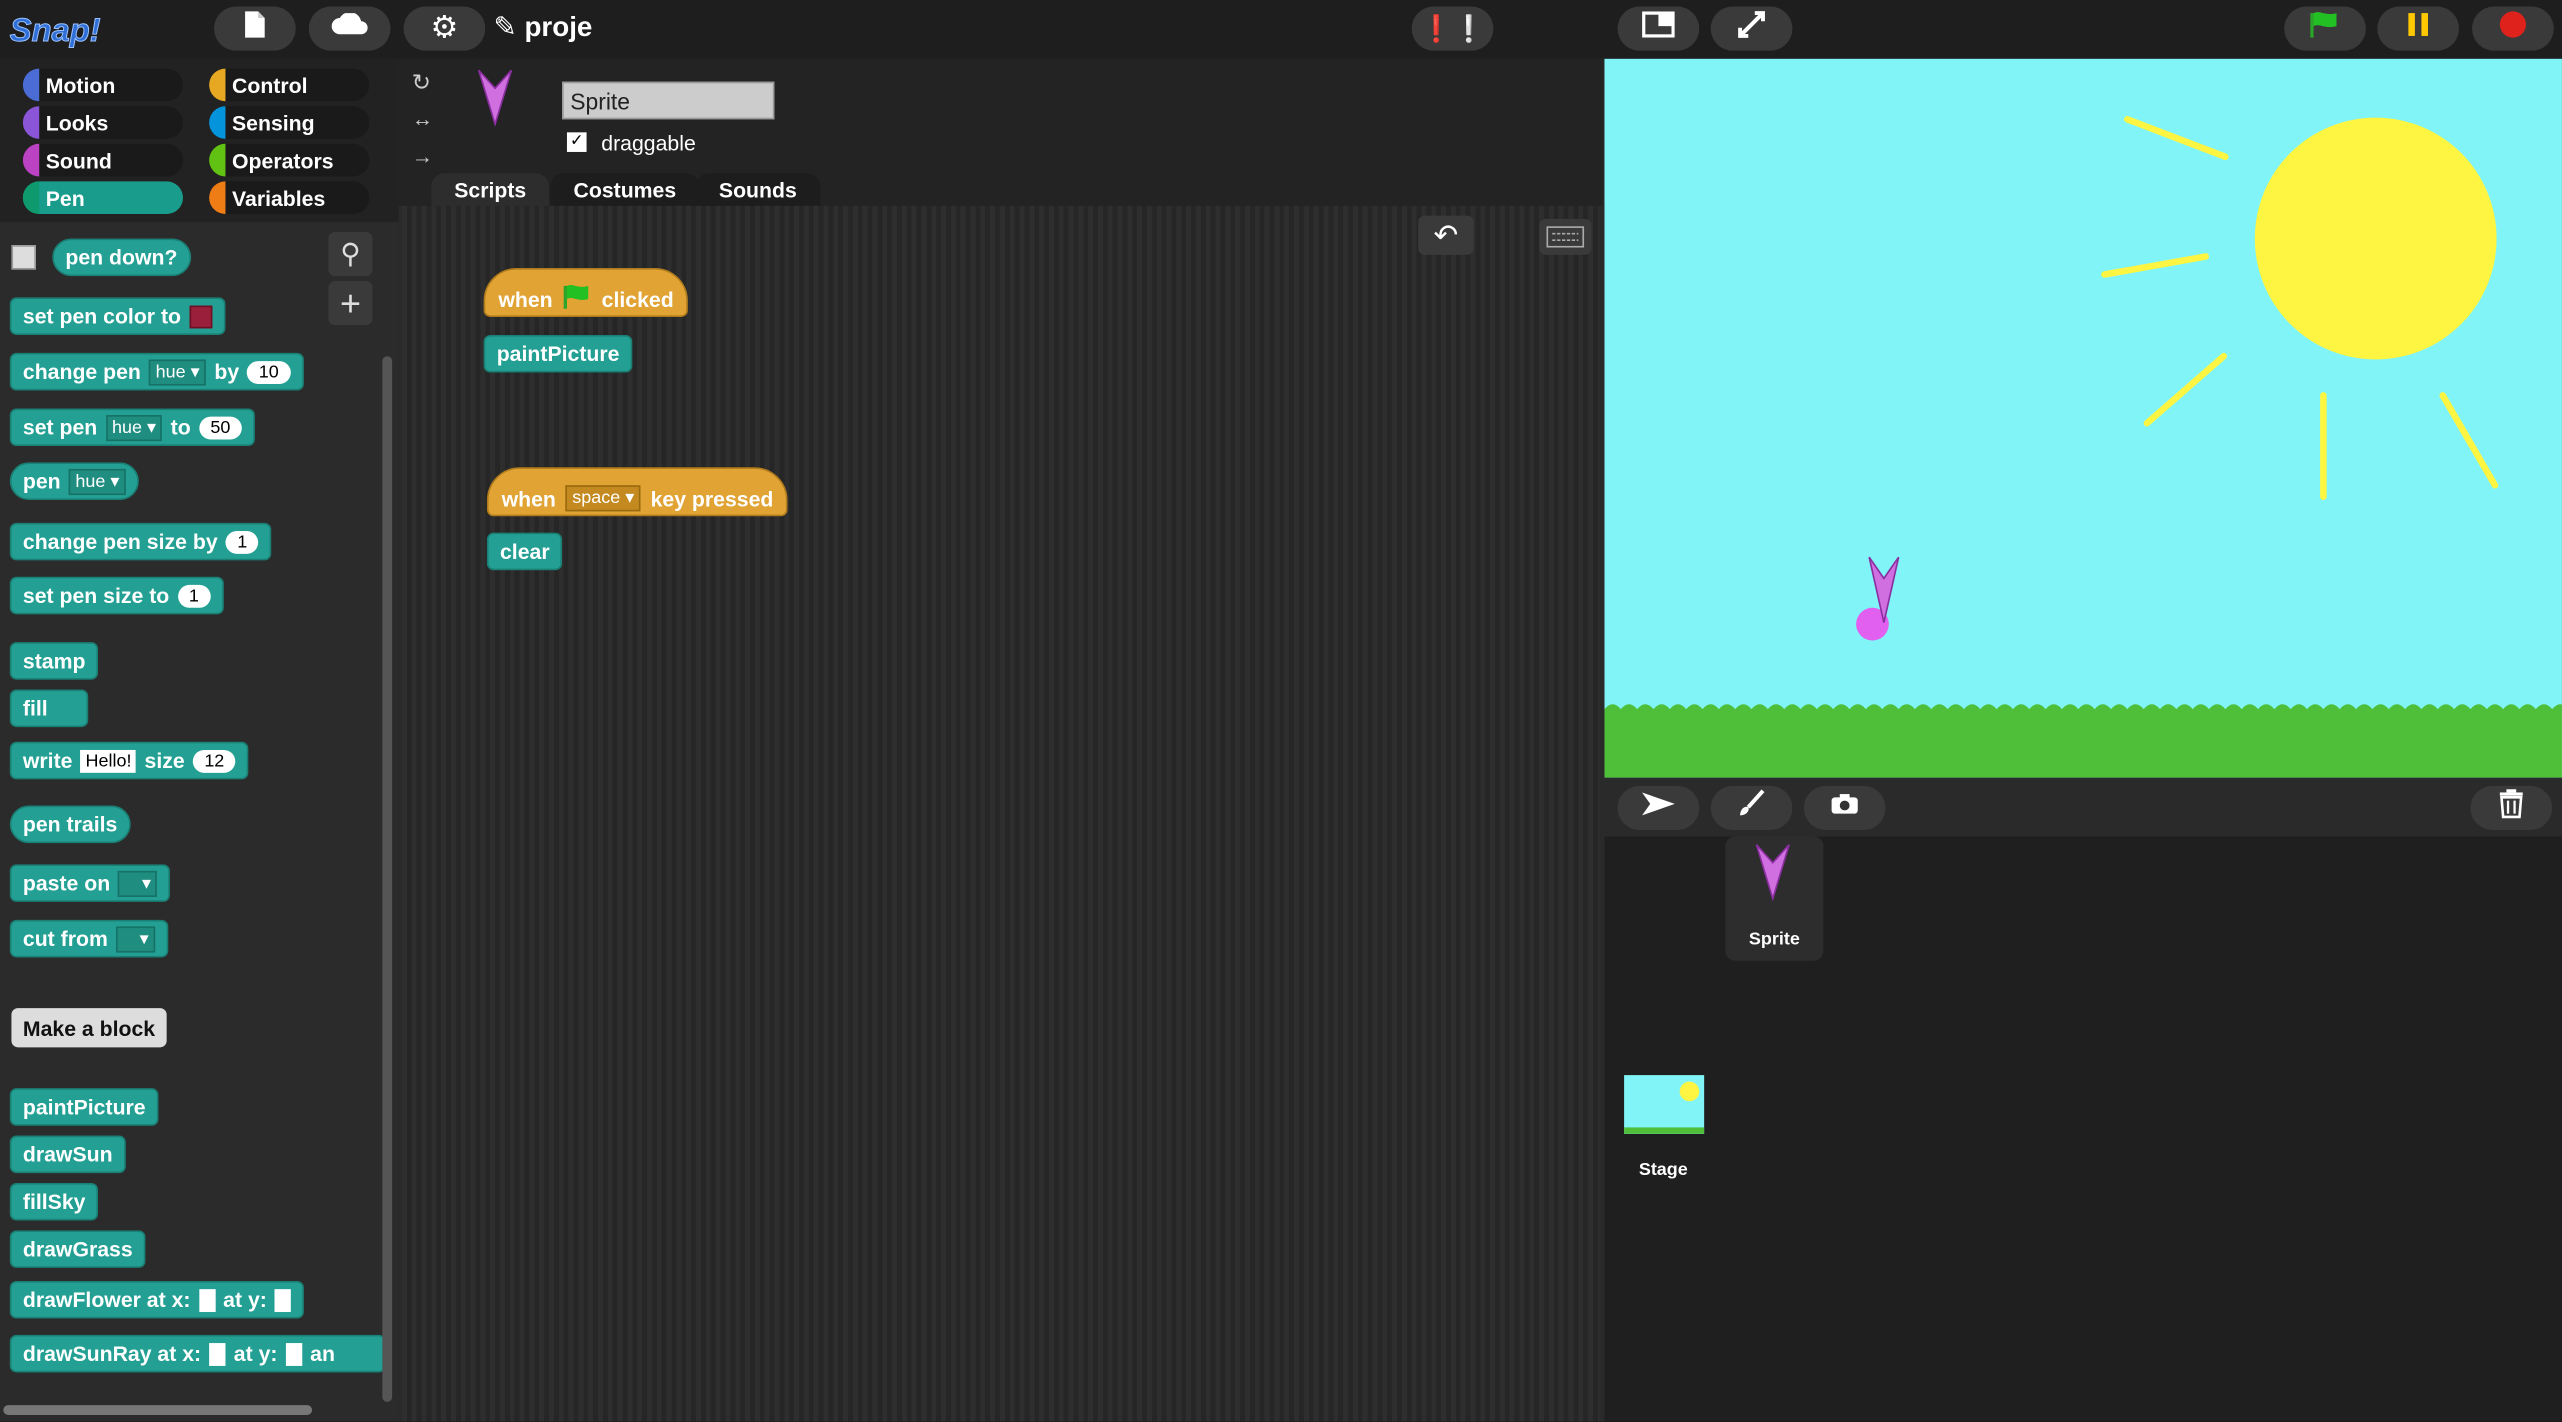 This screenshot has width=2562, height=1422. Describe the element at coordinates (89, 938) in the screenshot. I see `block-cut-from: cut from ▾` at that location.